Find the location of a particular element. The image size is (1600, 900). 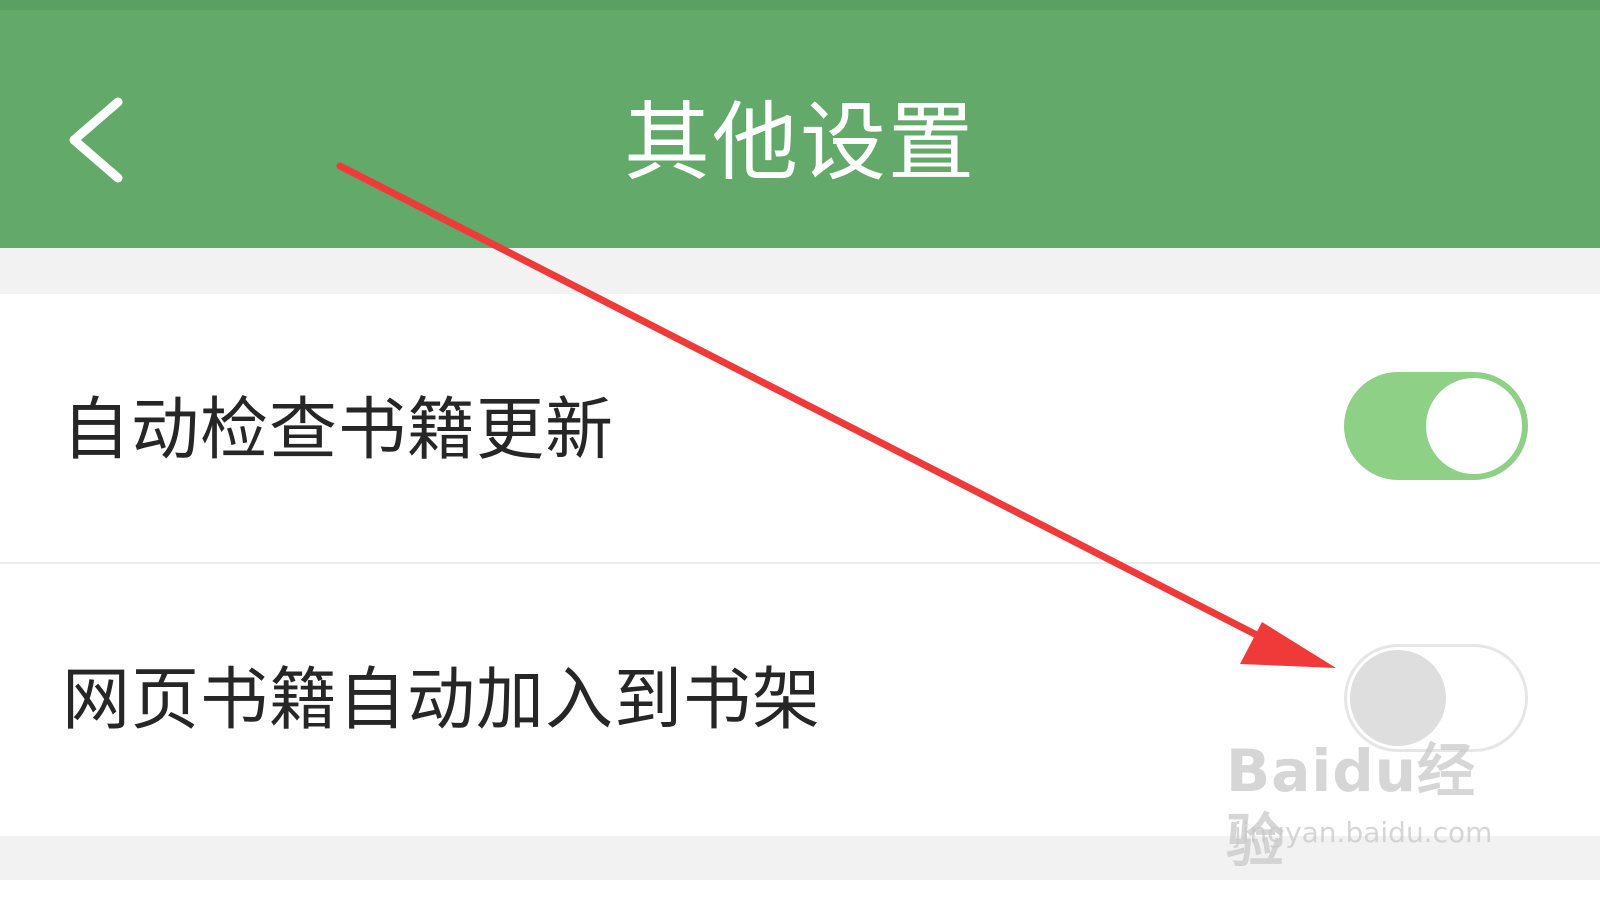

next-settings-card is located at coordinates (800, 890).